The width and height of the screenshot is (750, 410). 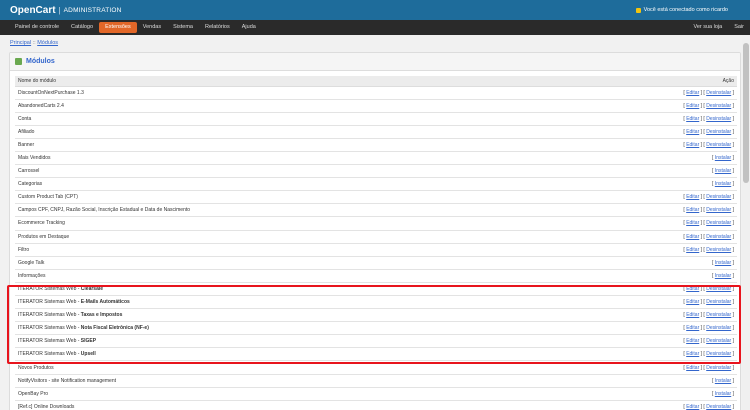 I want to click on logo-subtitle: ADMINISTRATION, so click(x=92, y=10).